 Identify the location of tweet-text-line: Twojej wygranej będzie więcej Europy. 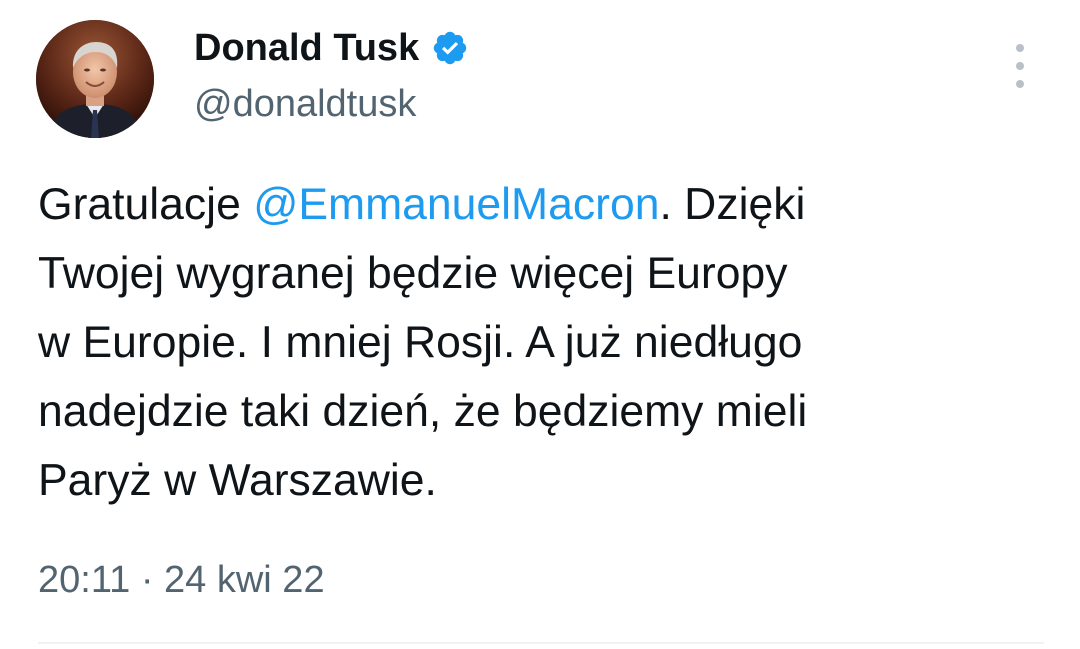
(413, 273).